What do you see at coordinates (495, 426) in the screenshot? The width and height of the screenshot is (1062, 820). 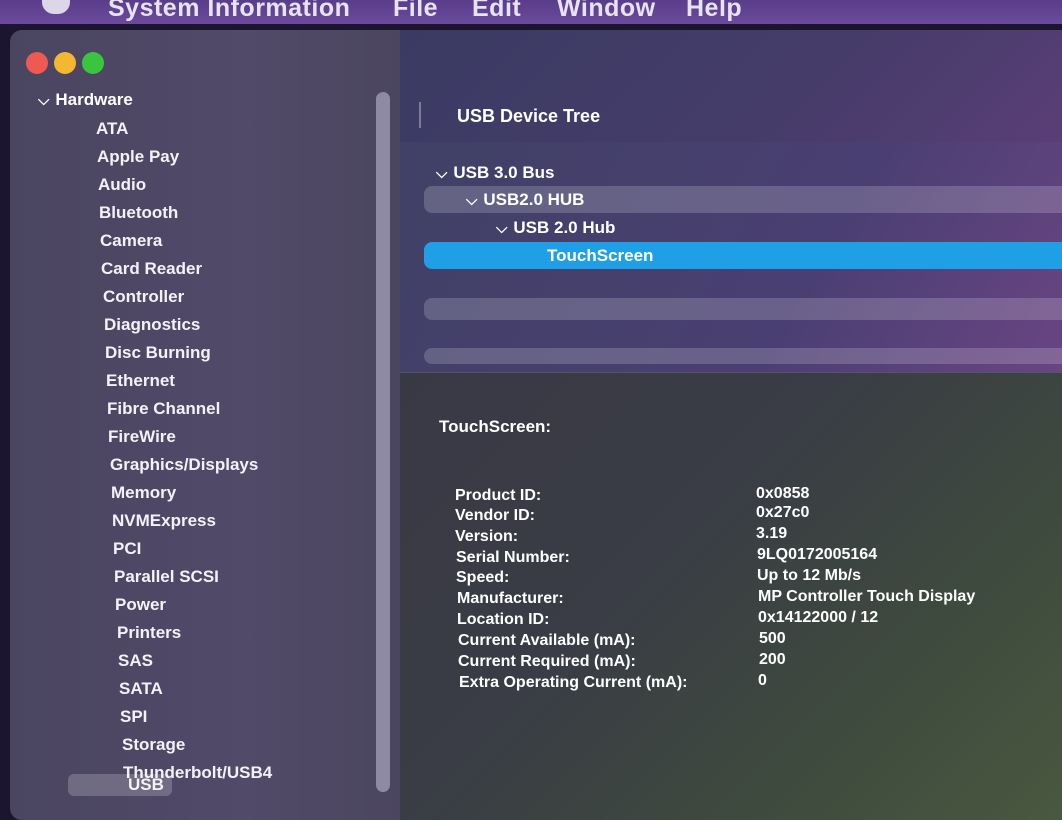 I see `detail-heading: TouchScreen:` at bounding box center [495, 426].